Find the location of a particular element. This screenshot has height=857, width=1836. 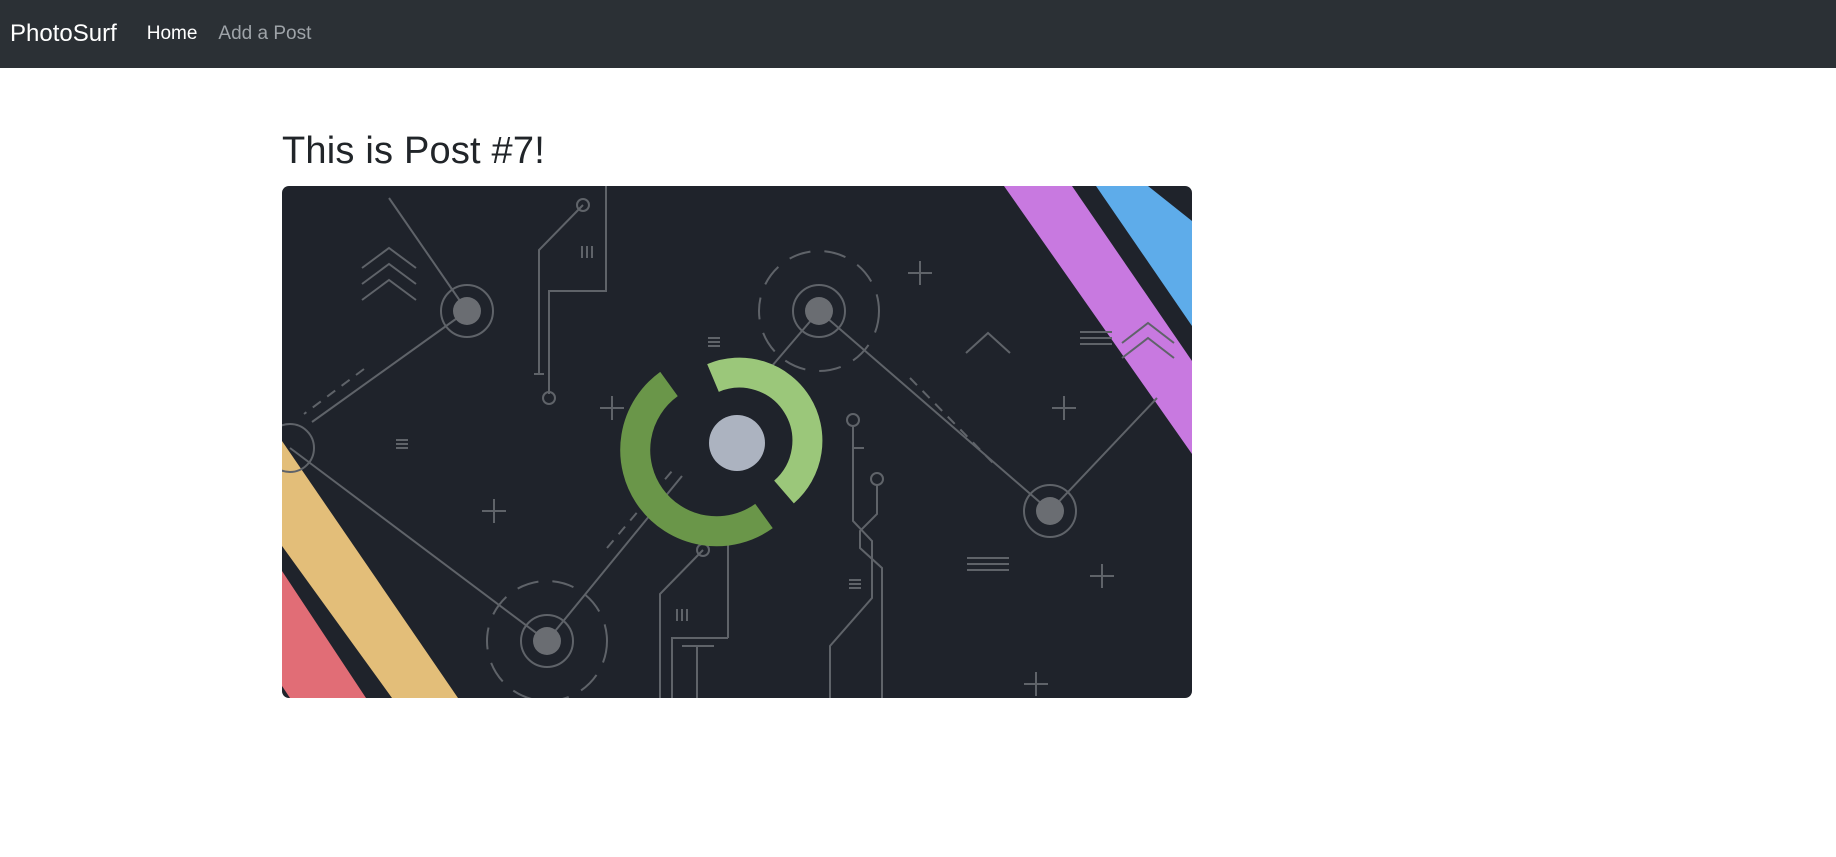

brand-logo-link: PhotoSurf is located at coordinates (63, 34).